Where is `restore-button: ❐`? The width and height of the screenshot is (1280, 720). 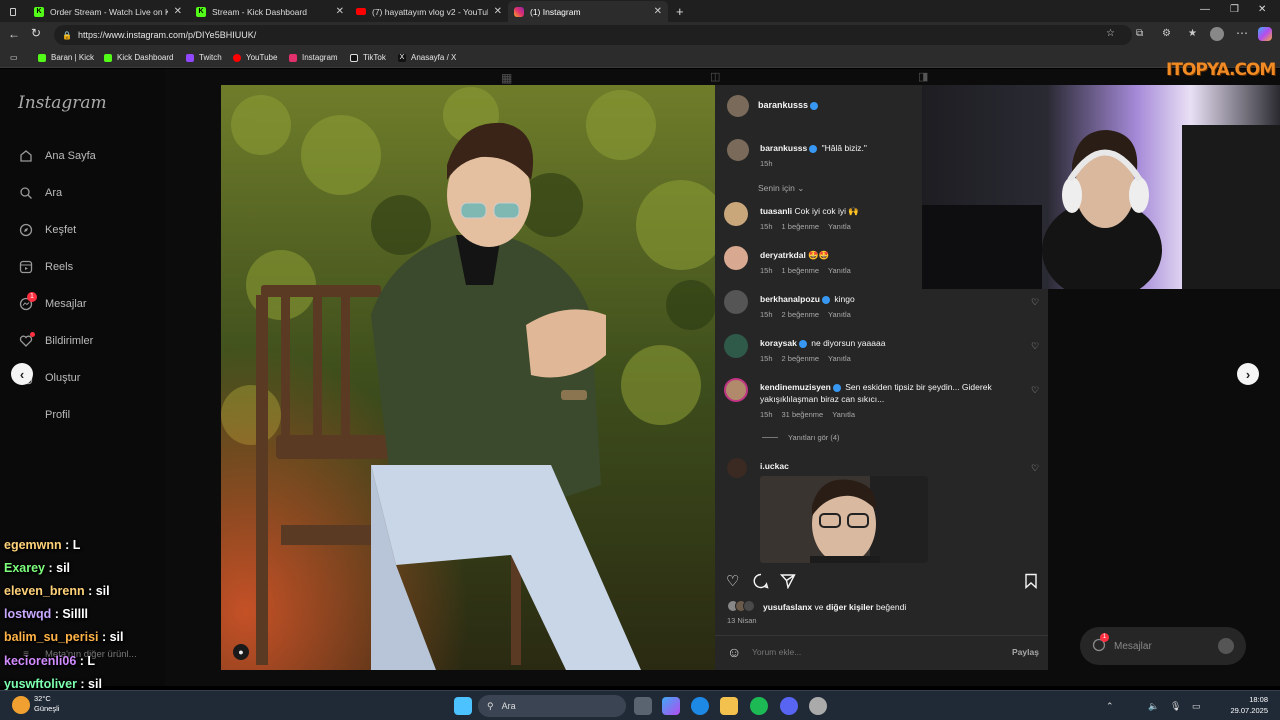 restore-button: ❐ is located at coordinates (1234, 9).